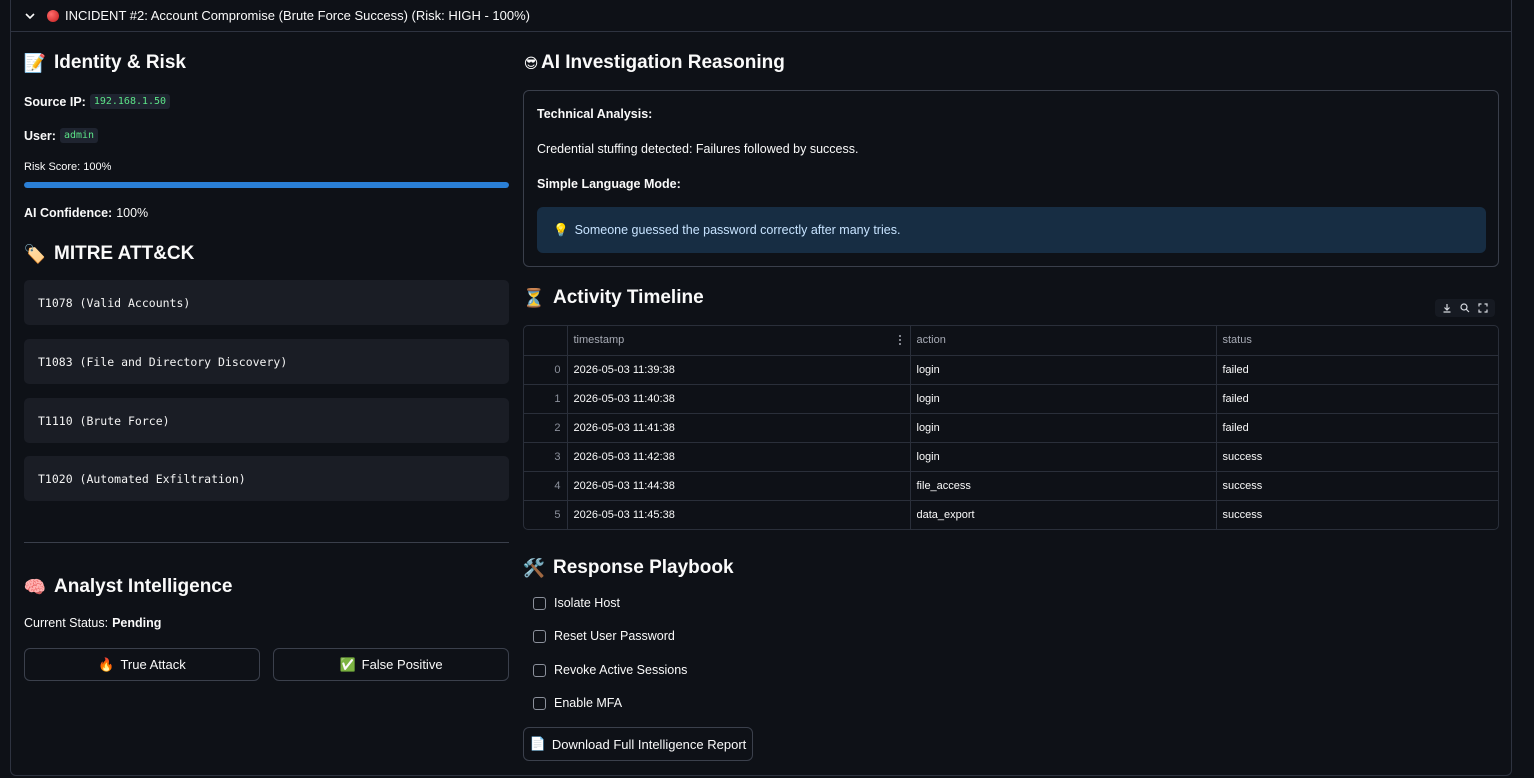 The height and width of the screenshot is (778, 1534). What do you see at coordinates (599, 340) in the screenshot?
I see `column-header-timestamp-label: timestamp` at bounding box center [599, 340].